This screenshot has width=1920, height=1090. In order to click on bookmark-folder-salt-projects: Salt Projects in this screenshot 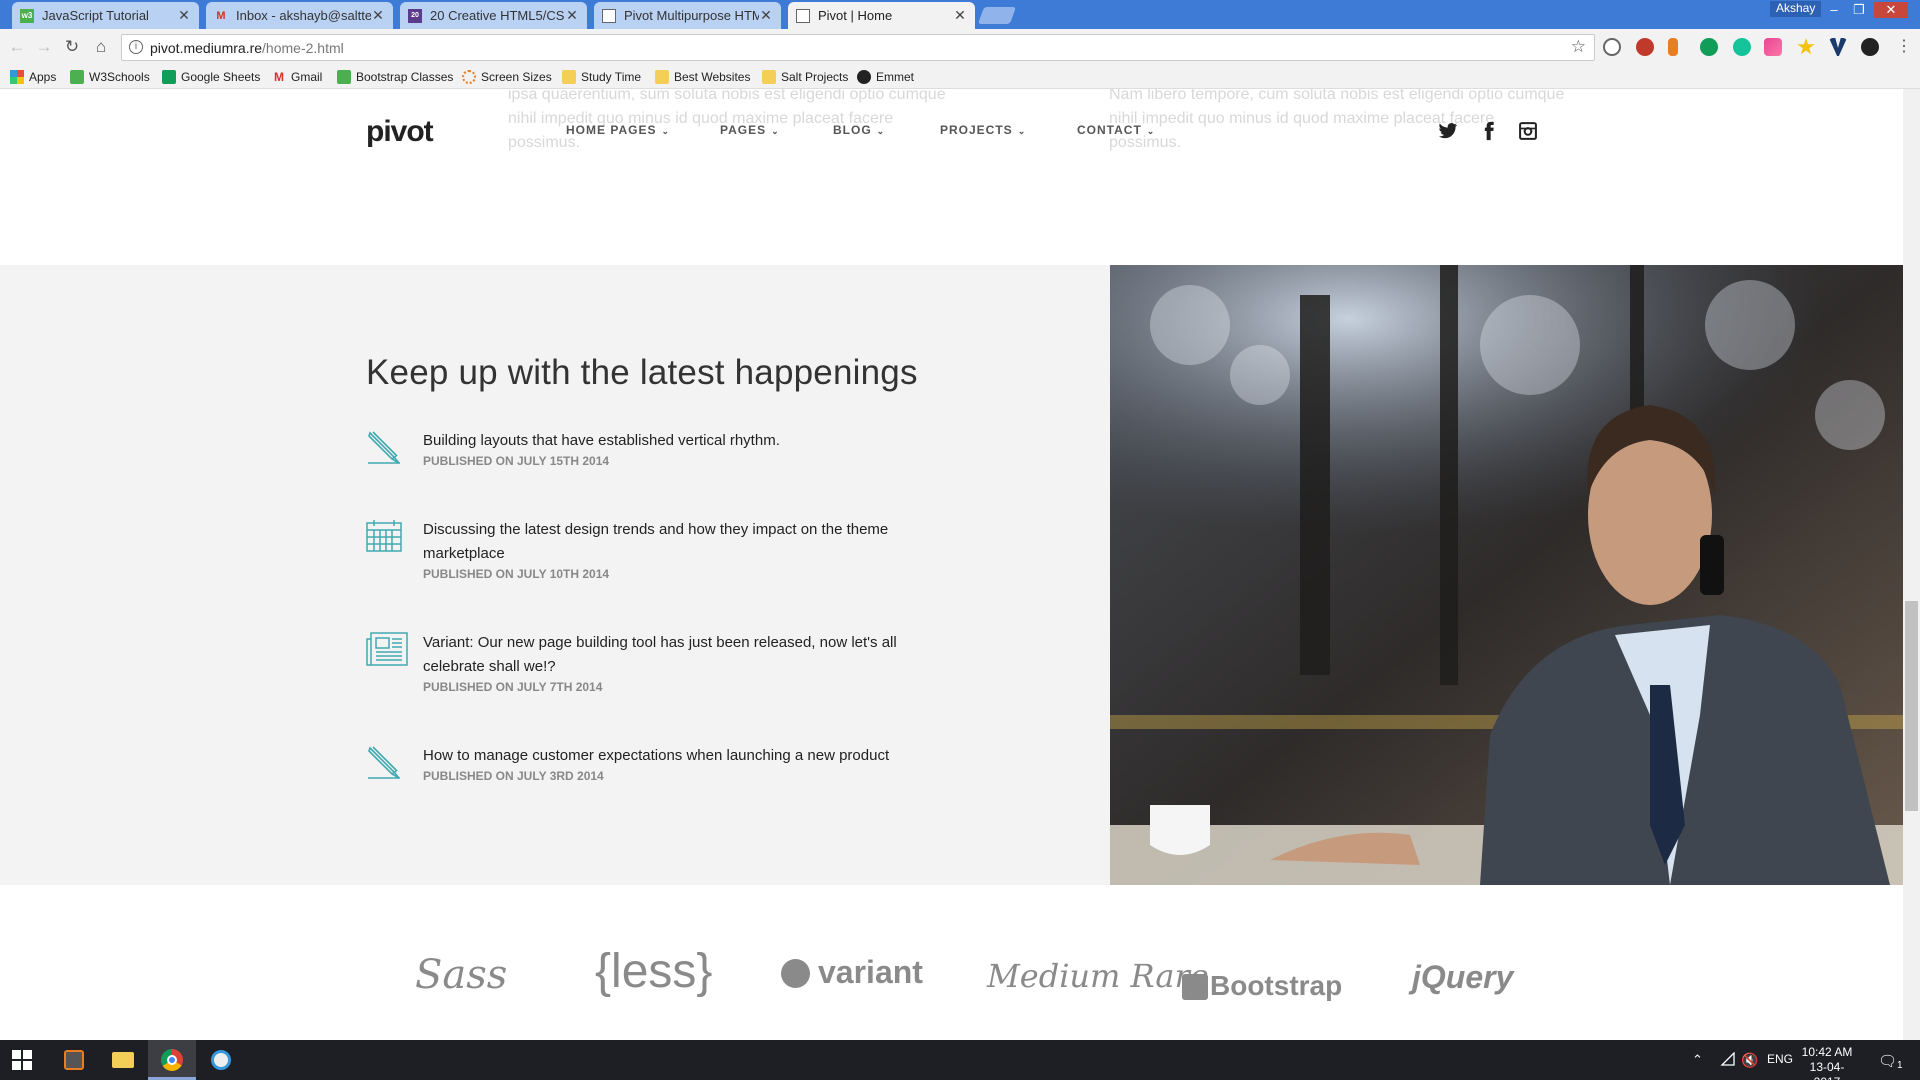, I will do `click(805, 77)`.